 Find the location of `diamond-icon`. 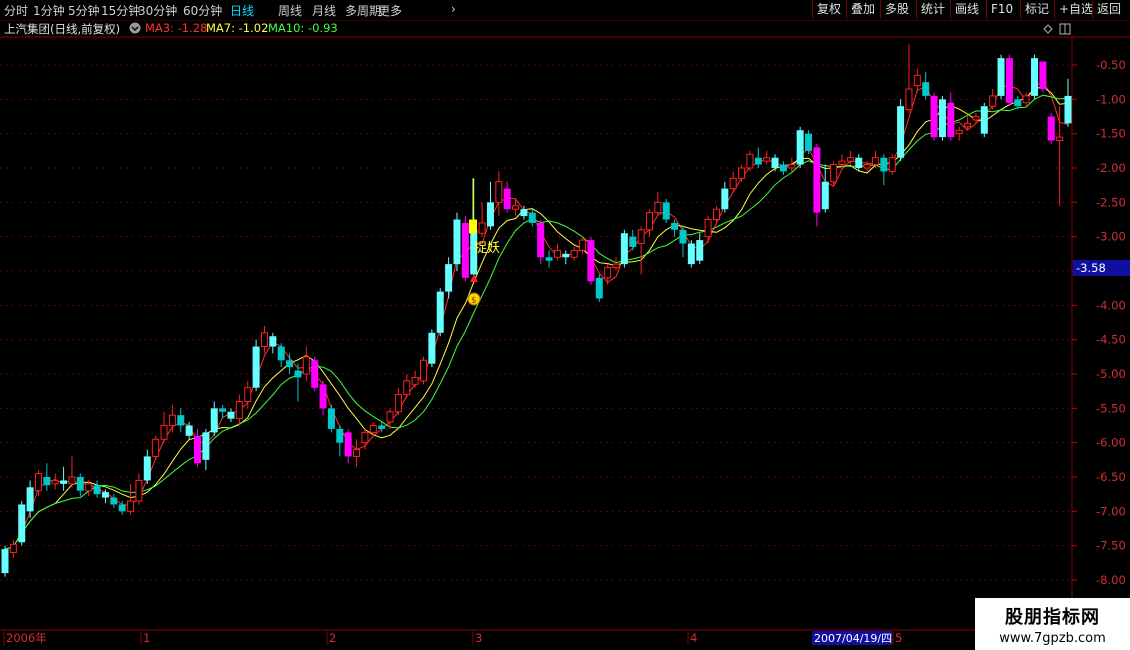

diamond-icon is located at coordinates (1048, 29).